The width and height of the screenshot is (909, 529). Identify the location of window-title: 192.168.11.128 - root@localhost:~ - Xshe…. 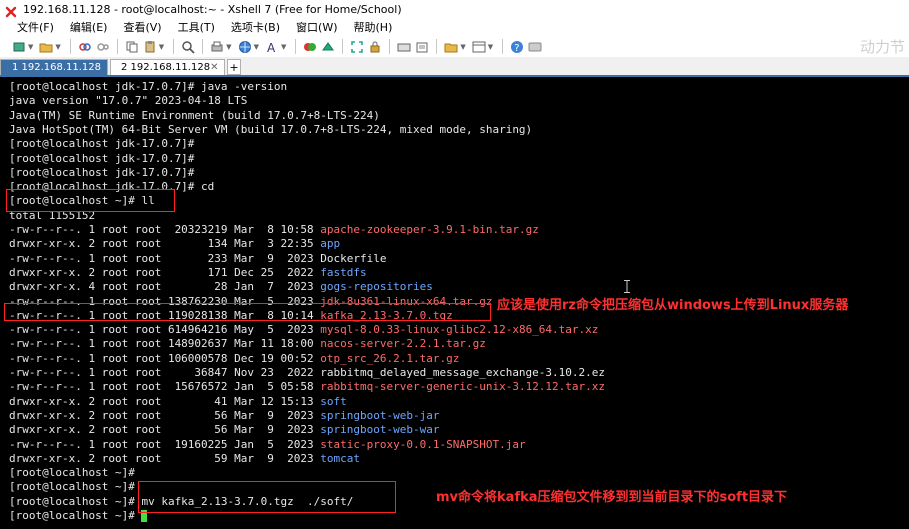
(212, 9).